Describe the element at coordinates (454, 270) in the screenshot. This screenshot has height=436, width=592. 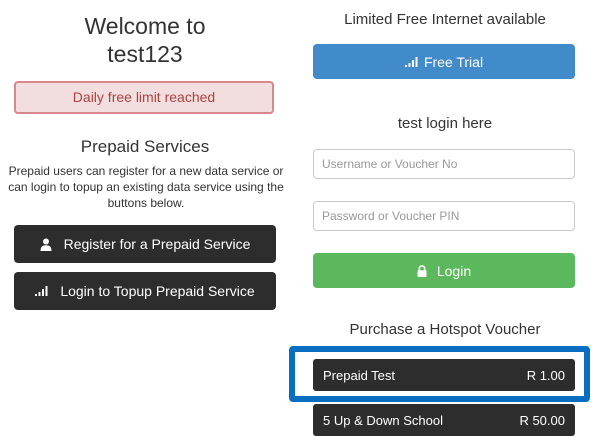
I see `login-label: Login` at that location.